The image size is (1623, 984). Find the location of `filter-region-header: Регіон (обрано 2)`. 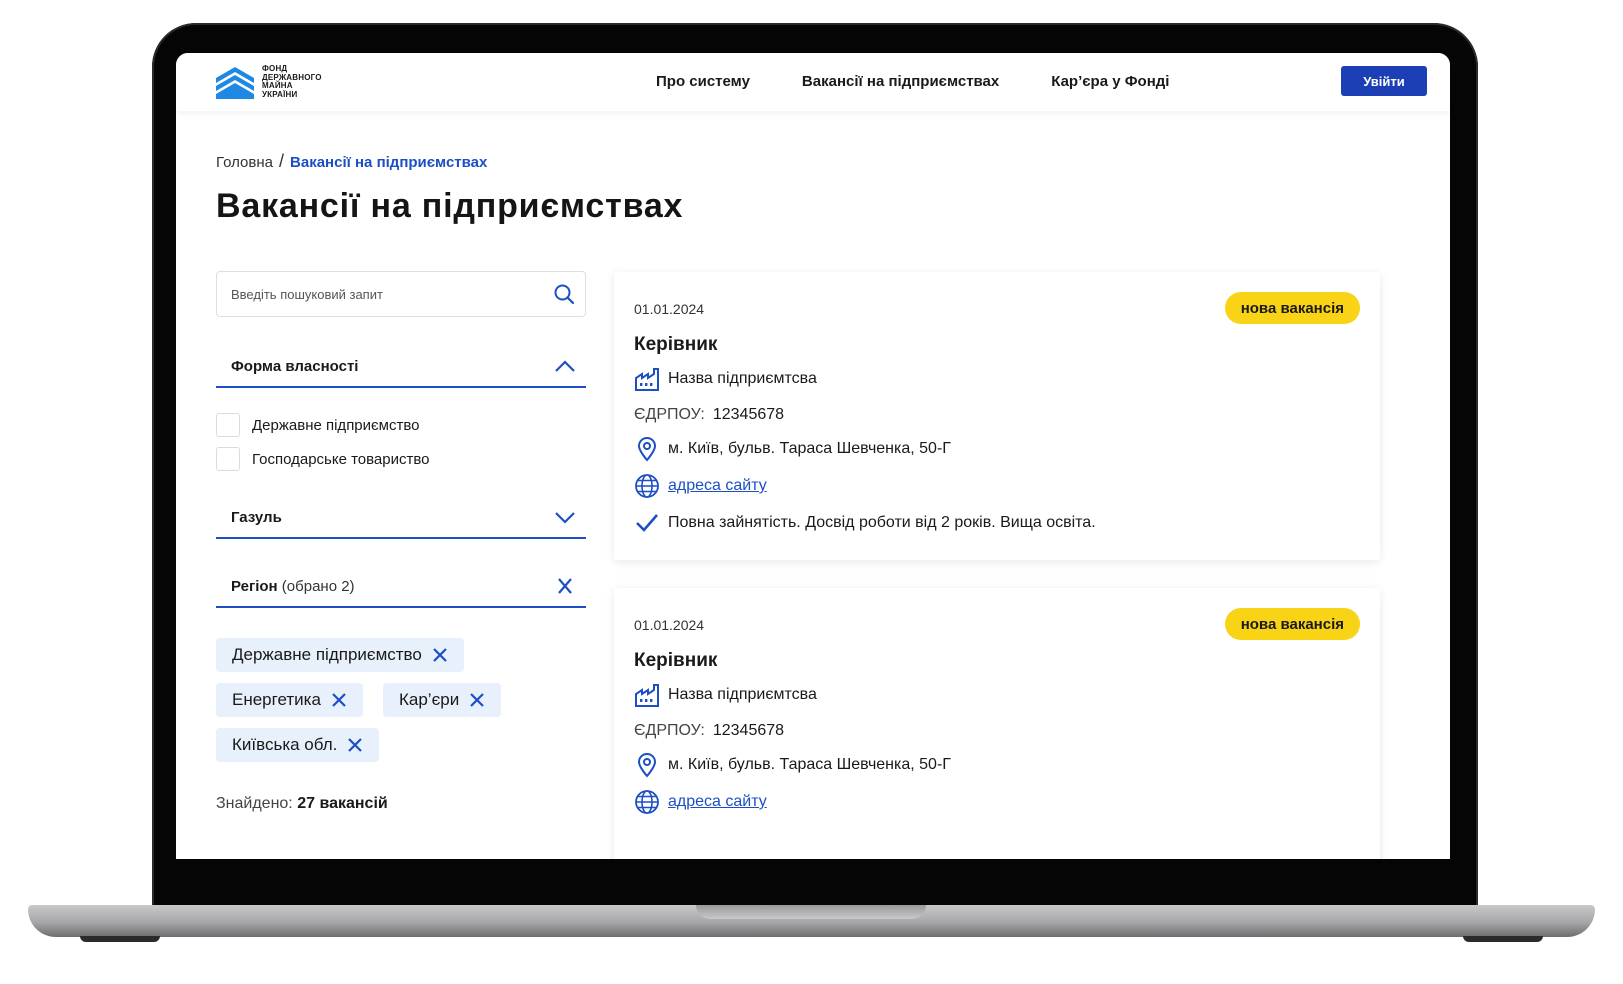

filter-region-header: Регіон (обрано 2) is located at coordinates (401, 587).